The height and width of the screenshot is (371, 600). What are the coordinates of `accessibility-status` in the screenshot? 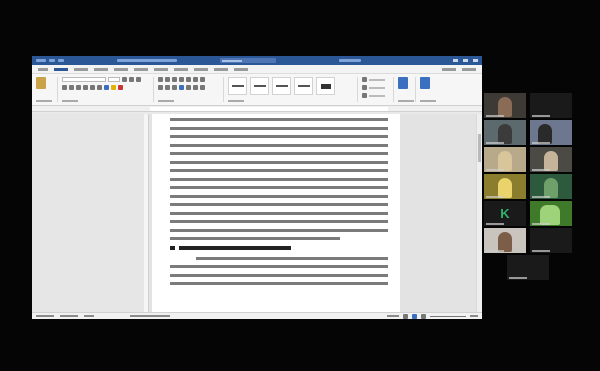 It's located at (150, 316).